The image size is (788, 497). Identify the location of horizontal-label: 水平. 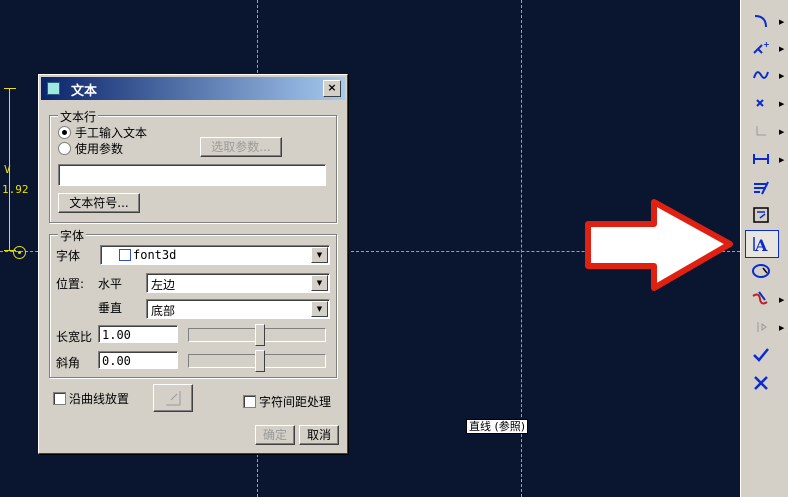
(110, 284).